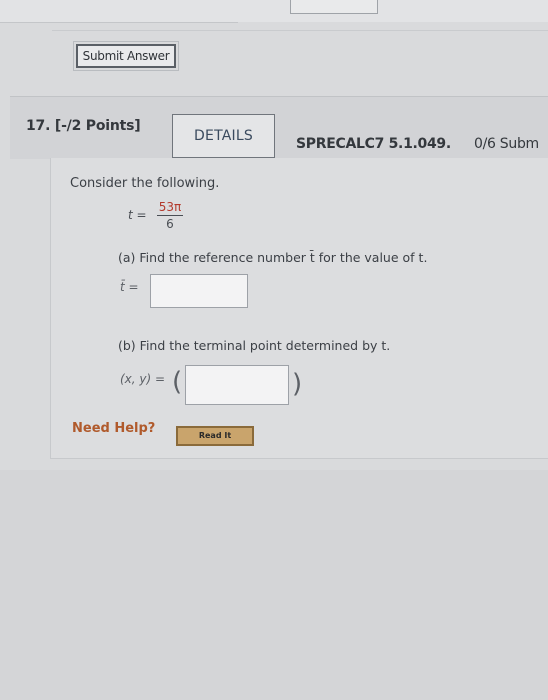 The image size is (548, 700). What do you see at coordinates (334, 7) in the screenshot?
I see `previous-button-edge` at bounding box center [334, 7].